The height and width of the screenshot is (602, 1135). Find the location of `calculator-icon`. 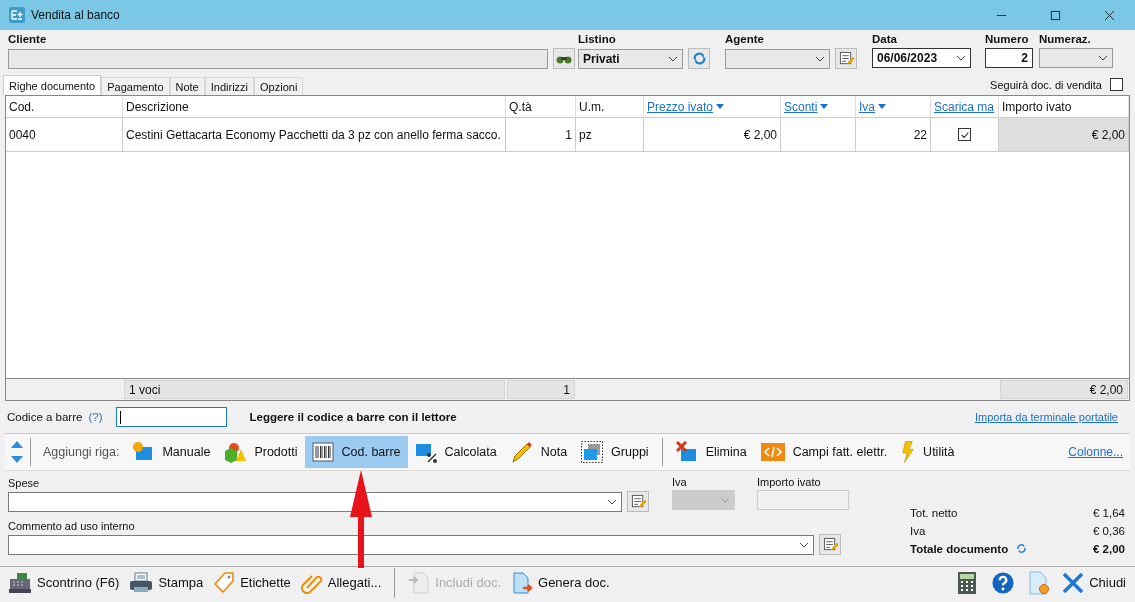

calculator-icon is located at coordinates (967, 582).